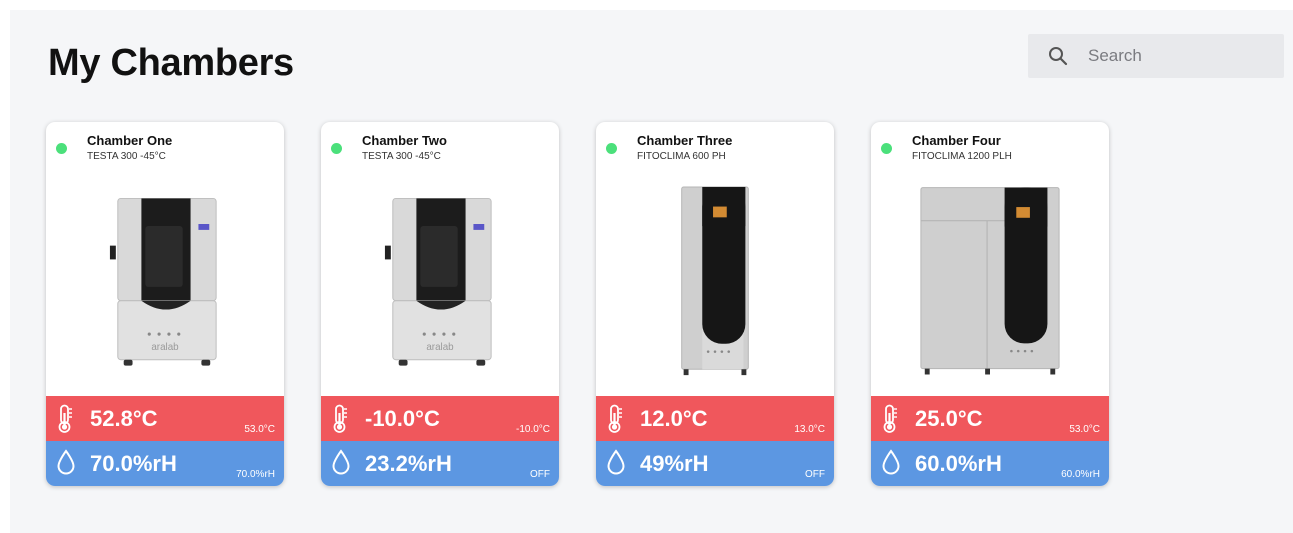 This screenshot has height=533, width=1293. Describe the element at coordinates (408, 463) in the screenshot. I see `humidity-value: 23.2%rH` at that location.